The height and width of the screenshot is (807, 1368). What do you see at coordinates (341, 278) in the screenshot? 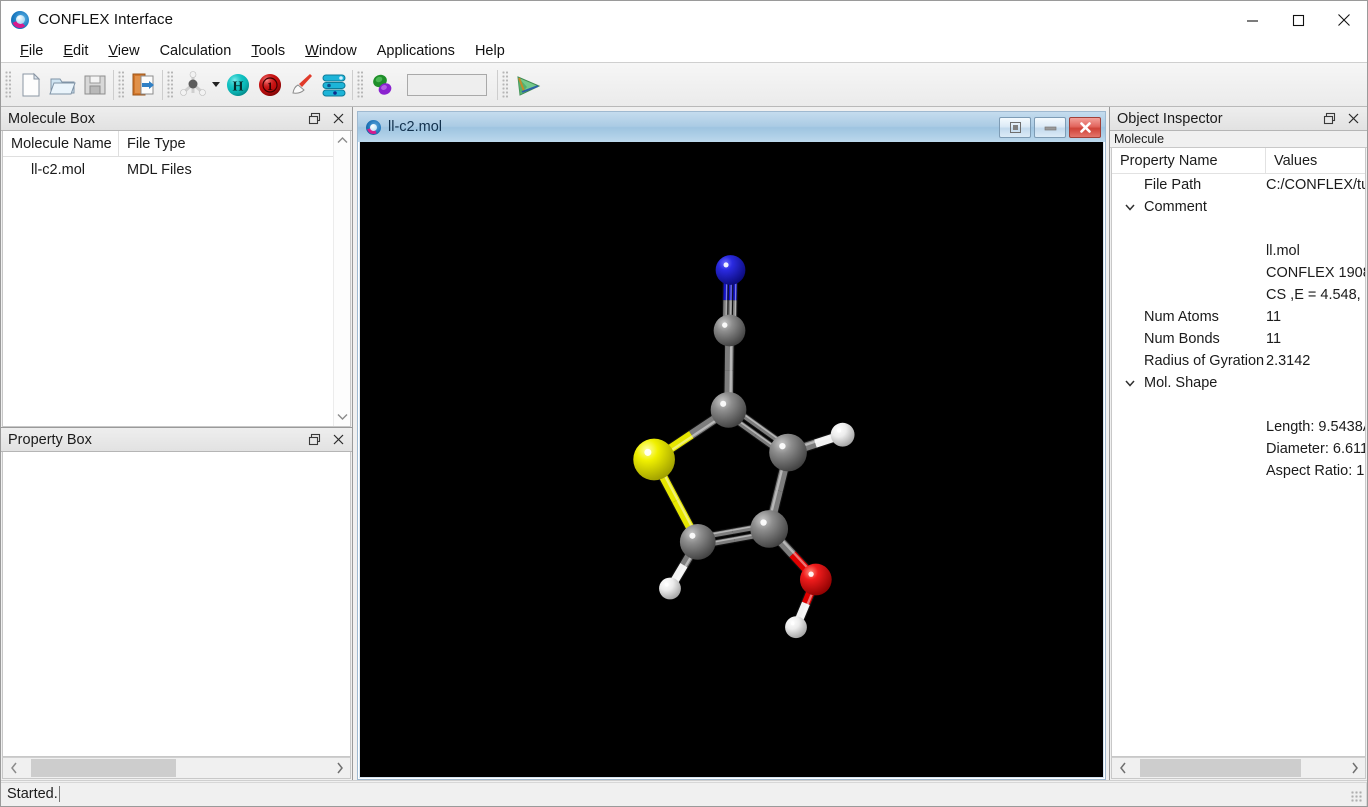
I see `molecule-list-vertical-scrollbar` at bounding box center [341, 278].